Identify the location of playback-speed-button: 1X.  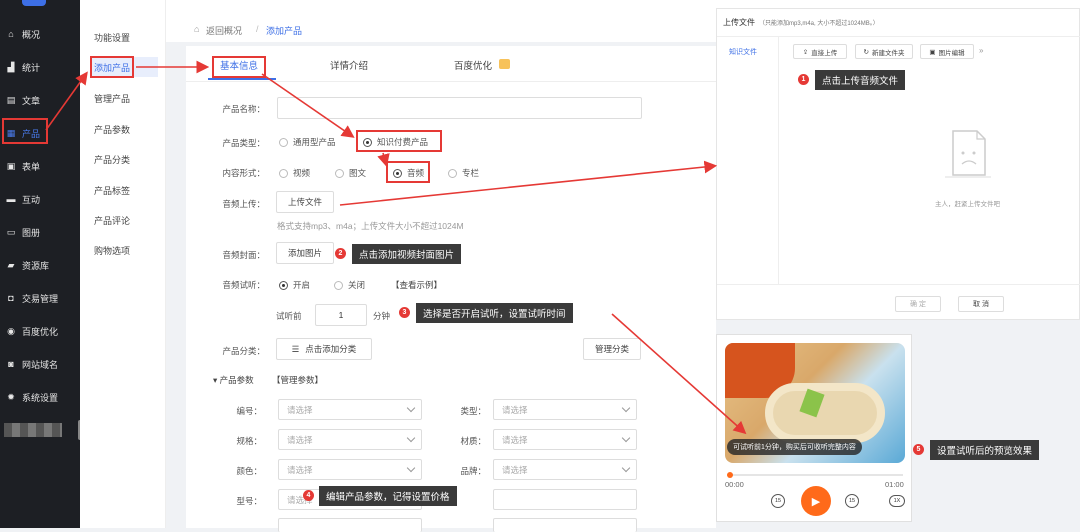
(897, 501).